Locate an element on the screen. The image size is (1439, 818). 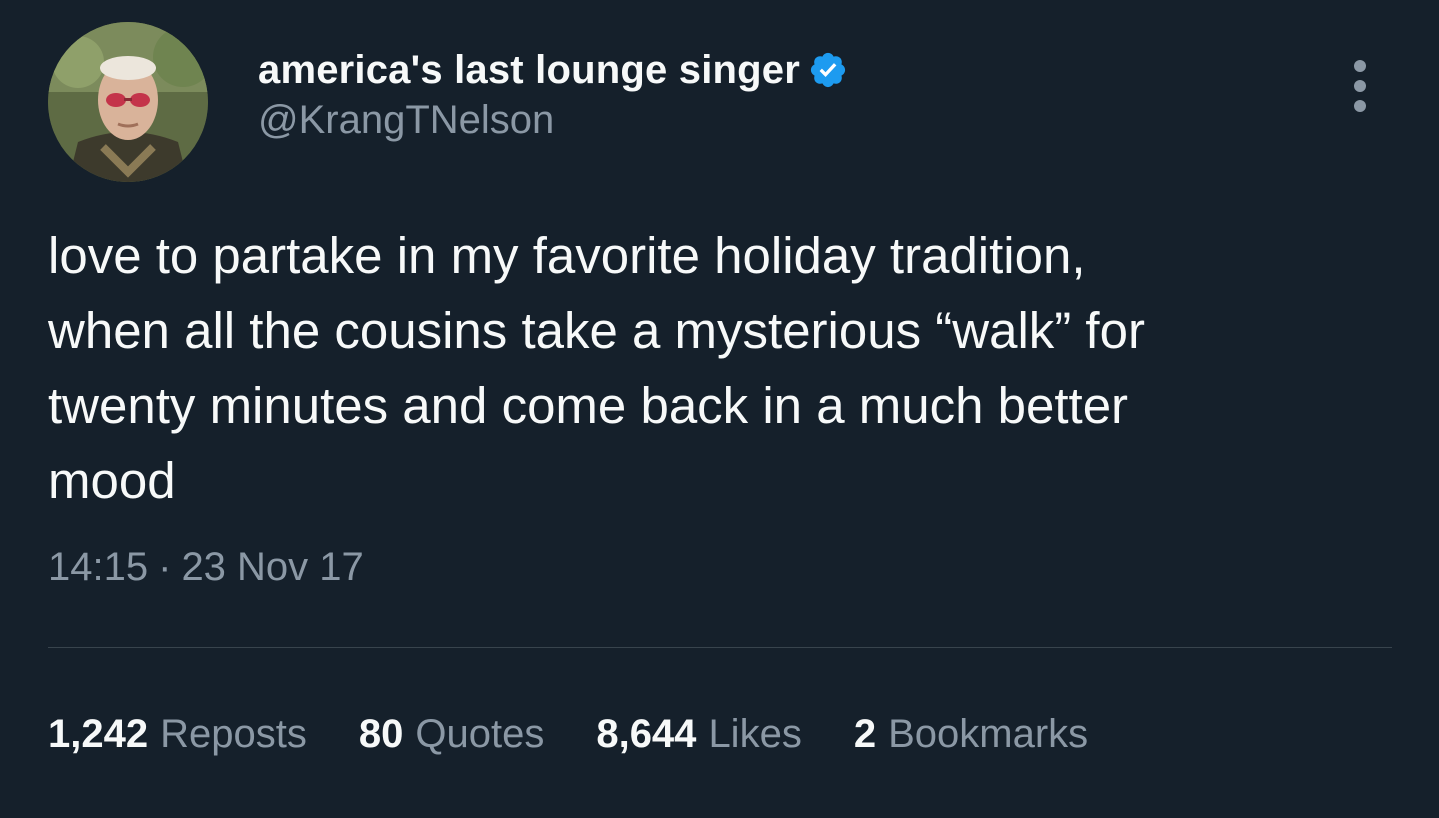
verified-badge-icon is located at coordinates (828, 70).